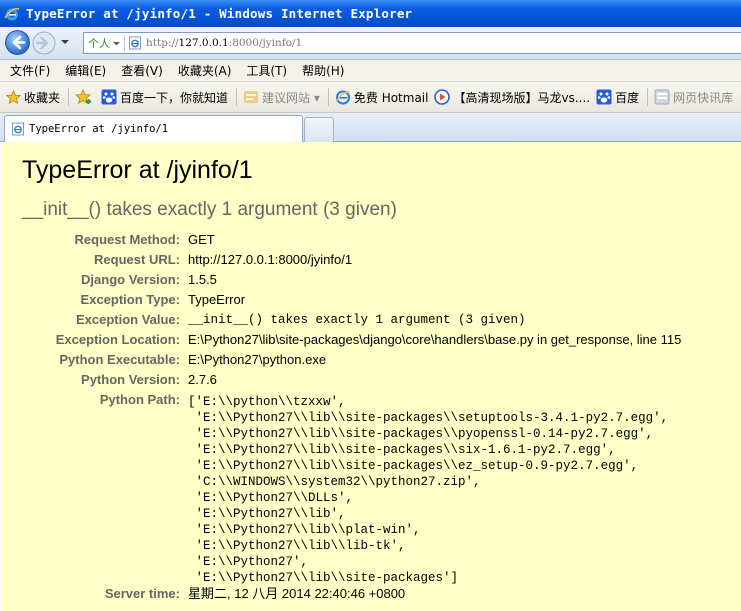 This screenshot has width=741, height=611. Describe the element at coordinates (341, 240) in the screenshot. I see `table-row: Request Method: GET` at that location.